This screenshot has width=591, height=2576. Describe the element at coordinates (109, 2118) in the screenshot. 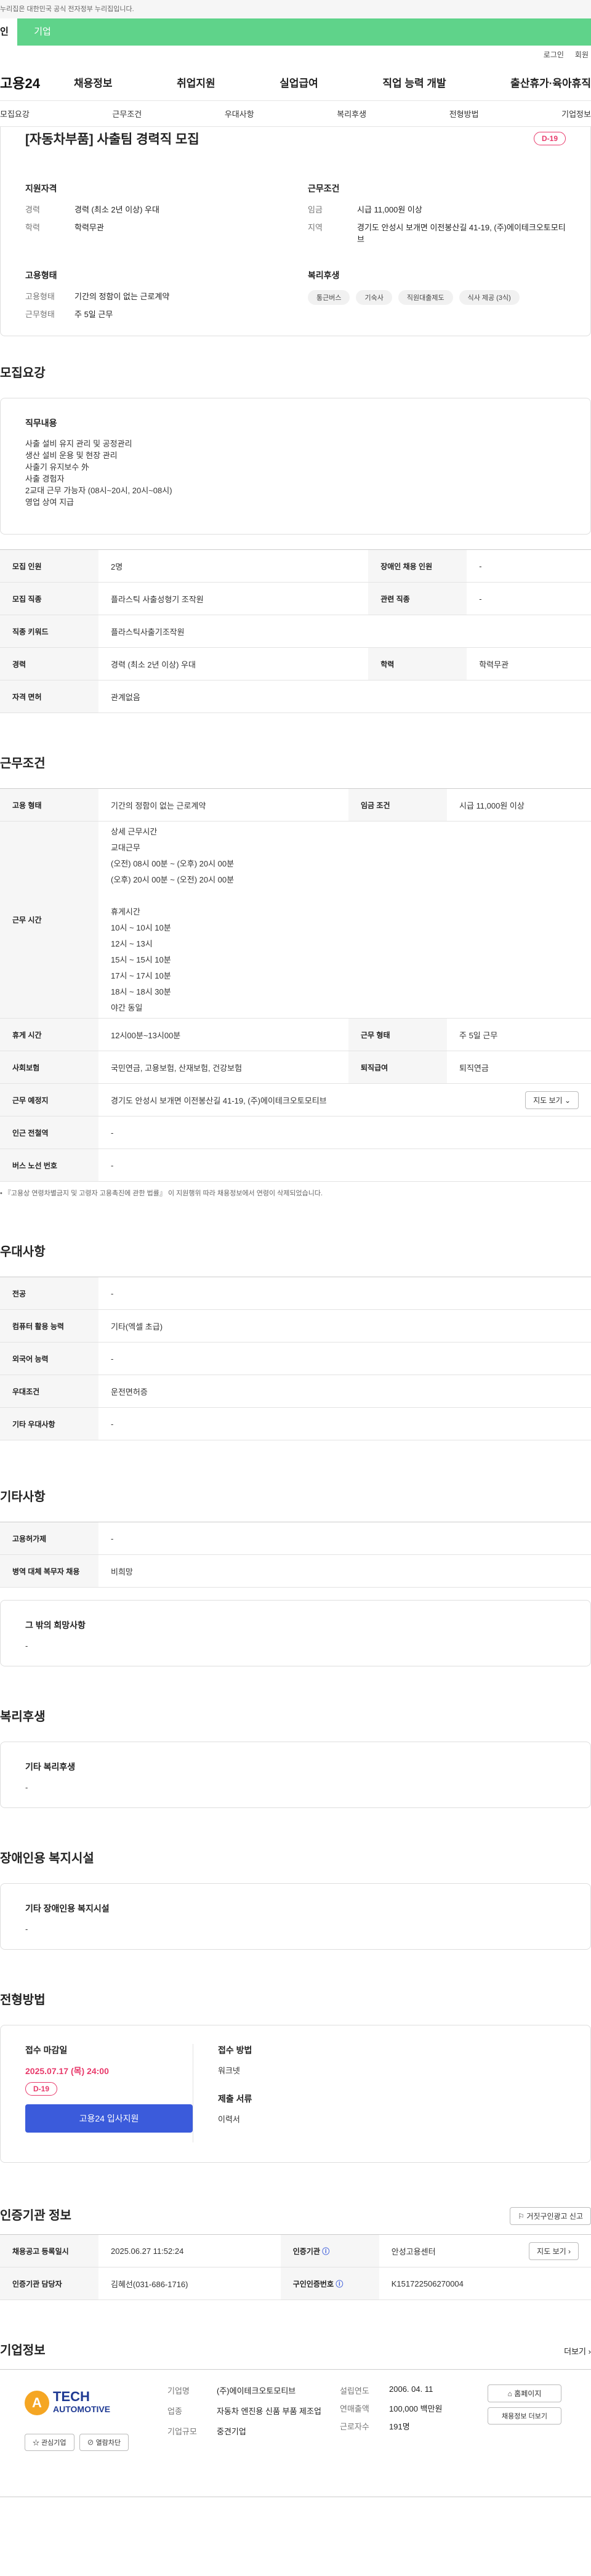

I see `apply-button: 고용24 입사지원` at that location.